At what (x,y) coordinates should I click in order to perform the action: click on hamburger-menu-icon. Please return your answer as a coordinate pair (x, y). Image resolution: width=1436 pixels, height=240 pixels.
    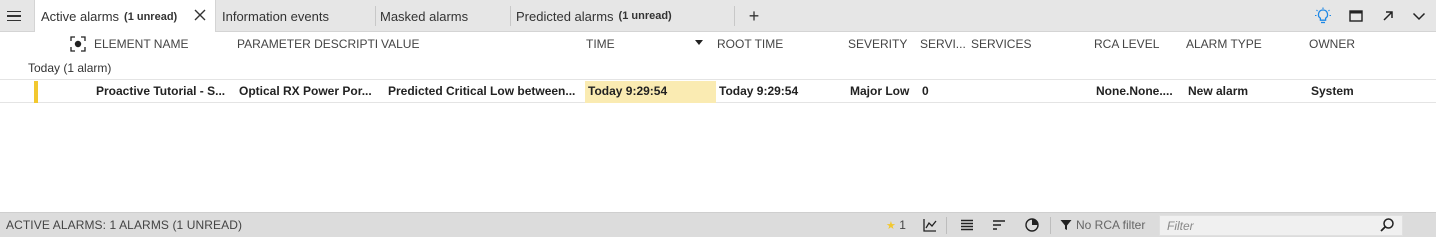
    Looking at the image, I should click on (14, 16).